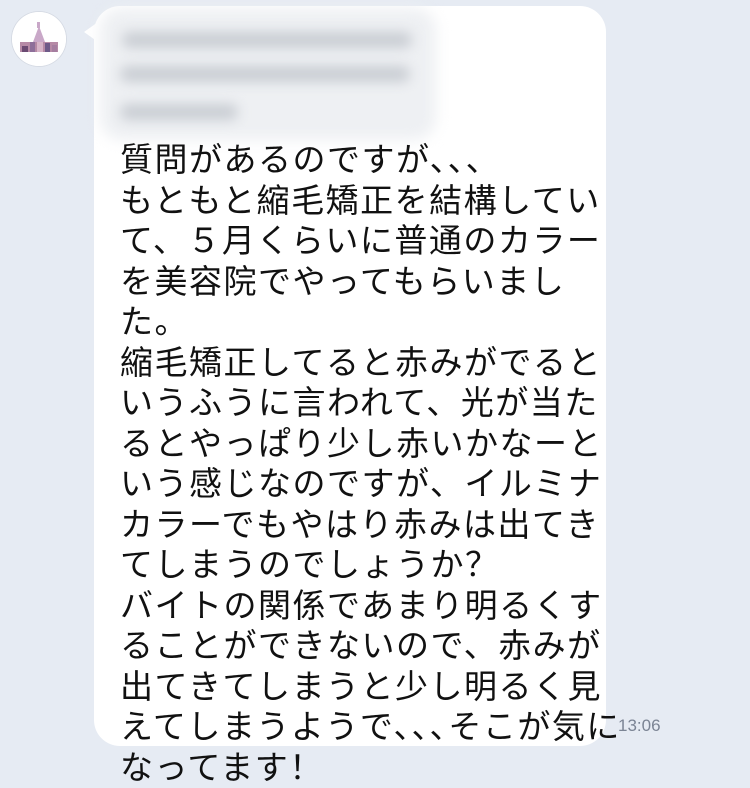 The width and height of the screenshot is (750, 788). I want to click on message-line: なってます！, so click(355, 768).